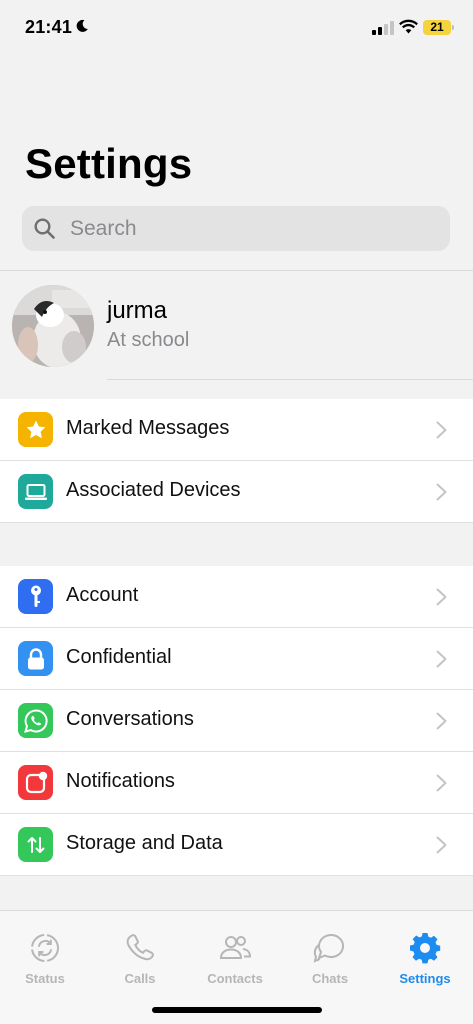 The width and height of the screenshot is (473, 1024). Describe the element at coordinates (437, 27) in the screenshot. I see `battery-indicator: 21` at that location.